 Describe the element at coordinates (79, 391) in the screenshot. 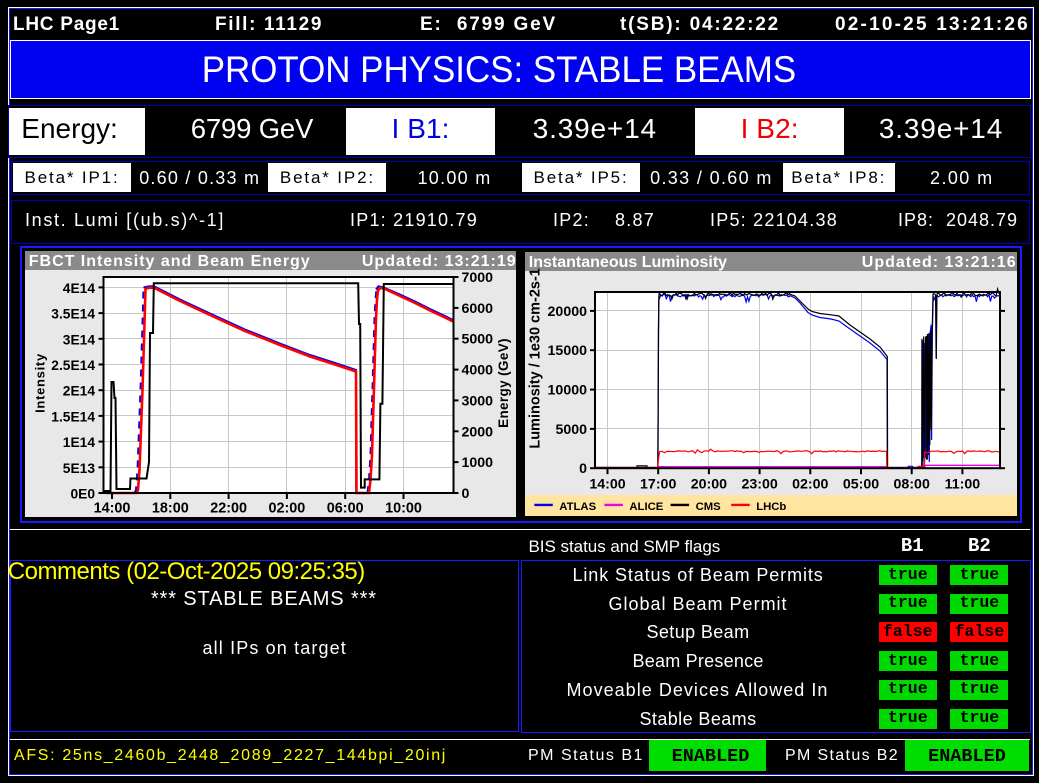

I see `svg-text: 2E14` at that location.